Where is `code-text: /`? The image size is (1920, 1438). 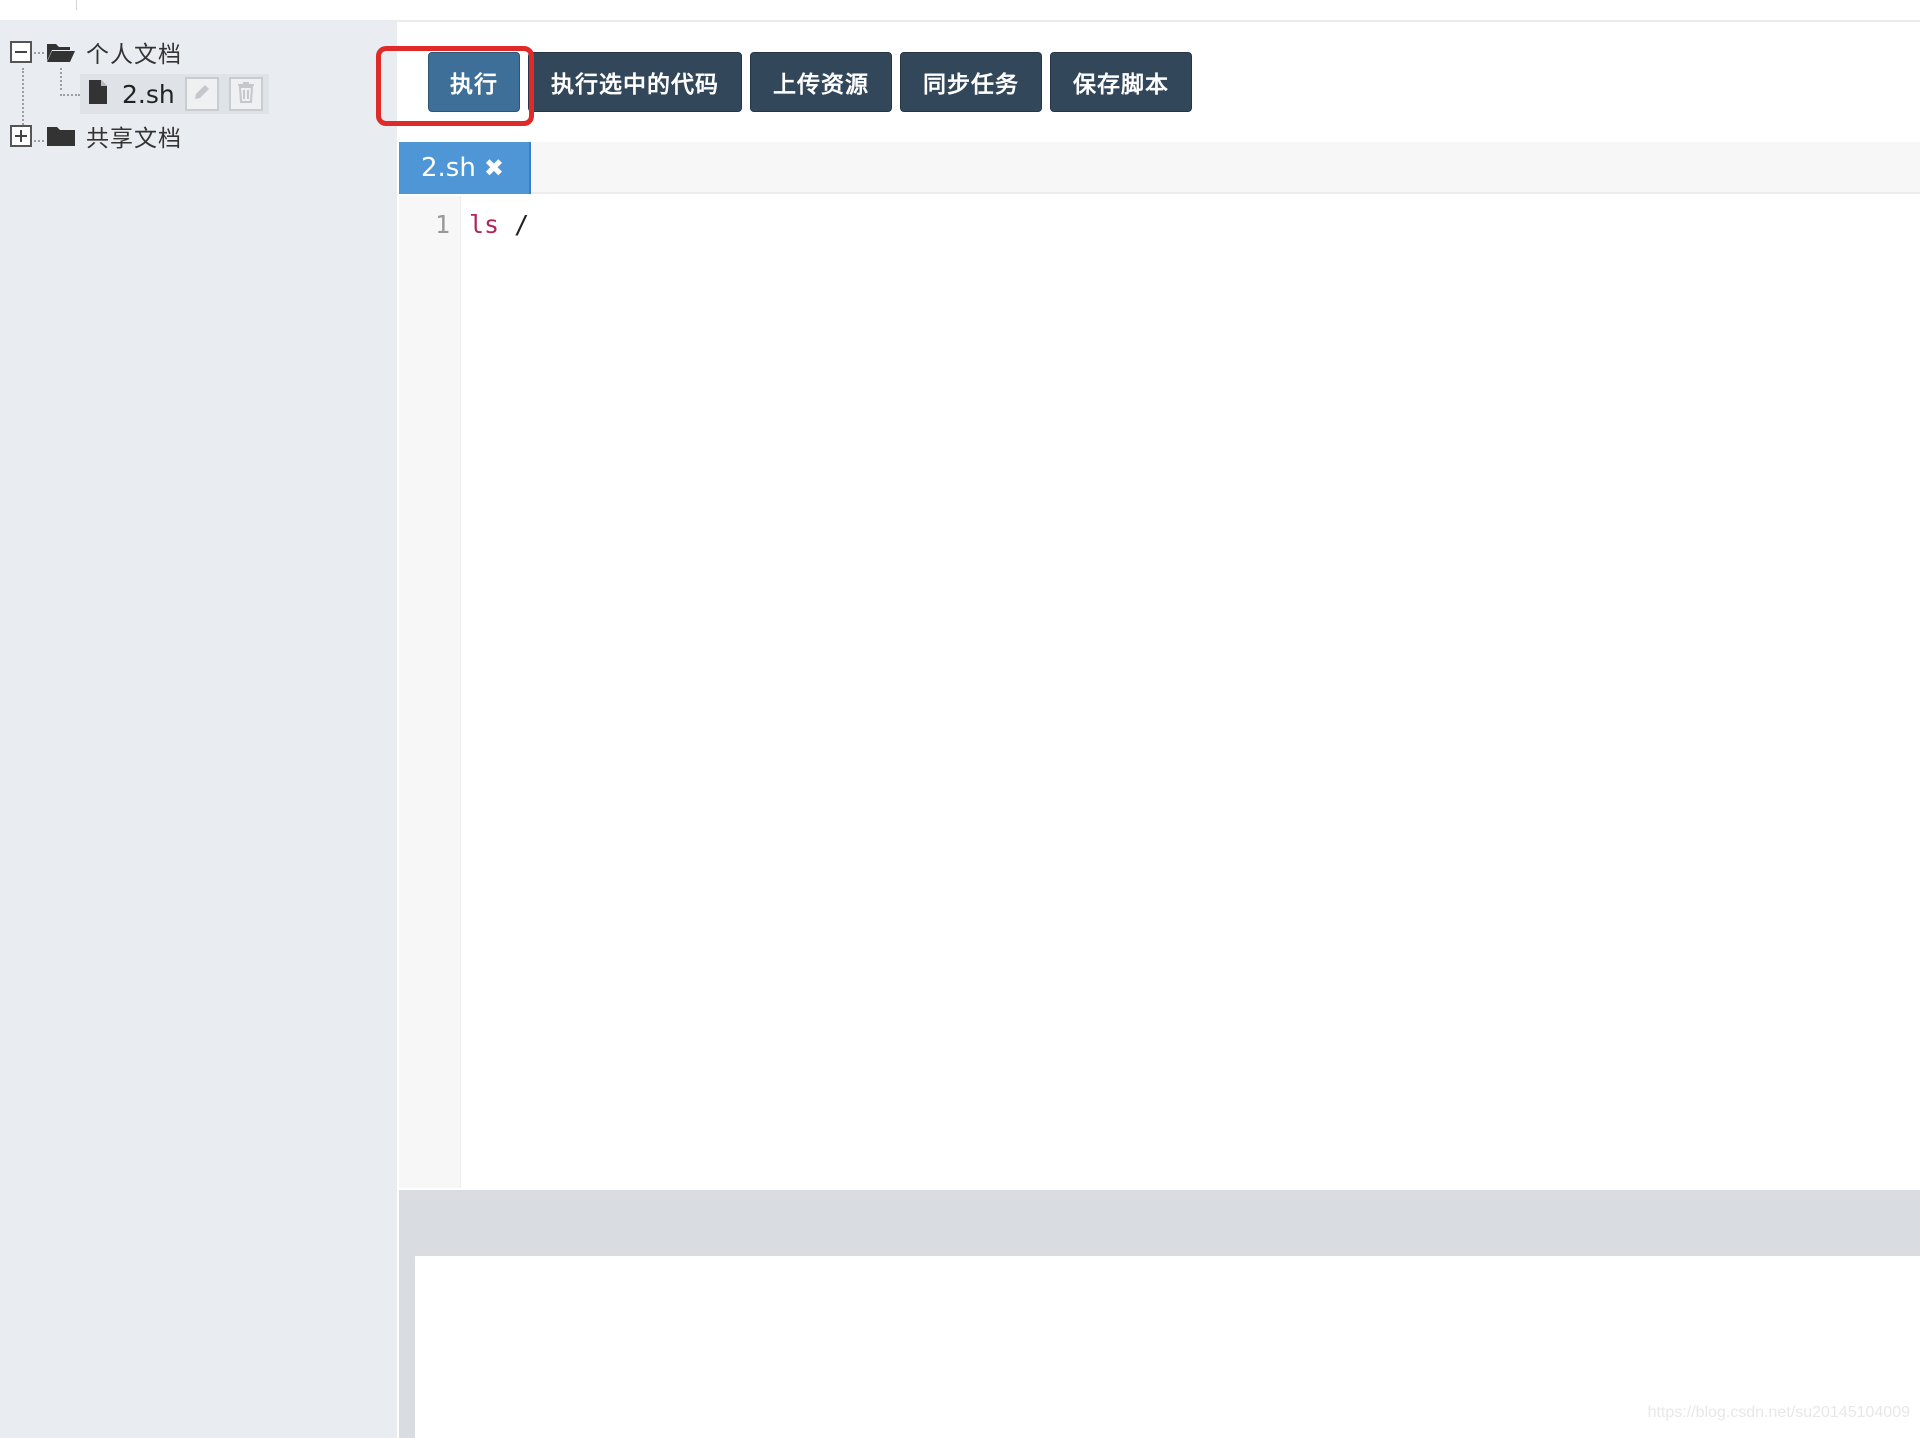 code-text: / is located at coordinates (514, 224).